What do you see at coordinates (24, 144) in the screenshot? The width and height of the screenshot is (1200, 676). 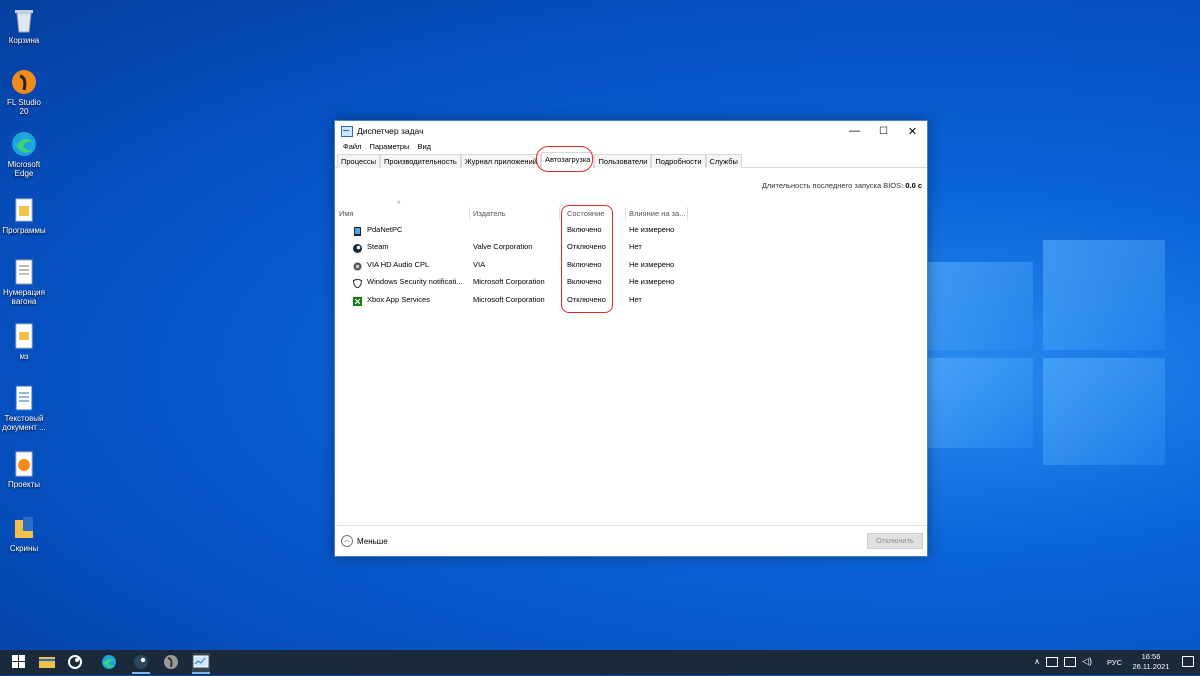 I see `edge-icon` at bounding box center [24, 144].